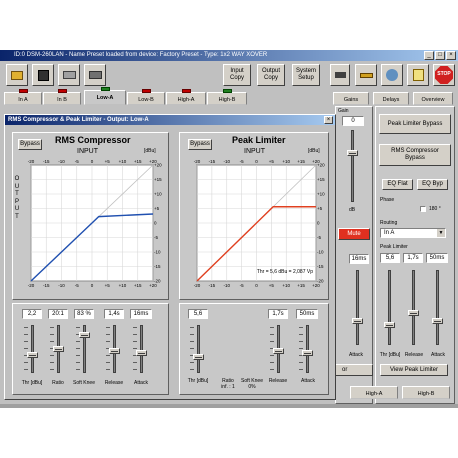 Image resolution: width=458 pixels, height=458 pixels. What do you see at coordinates (271, 75) in the screenshot?
I see `output-copy-button: Output Copy` at bounding box center [271, 75].